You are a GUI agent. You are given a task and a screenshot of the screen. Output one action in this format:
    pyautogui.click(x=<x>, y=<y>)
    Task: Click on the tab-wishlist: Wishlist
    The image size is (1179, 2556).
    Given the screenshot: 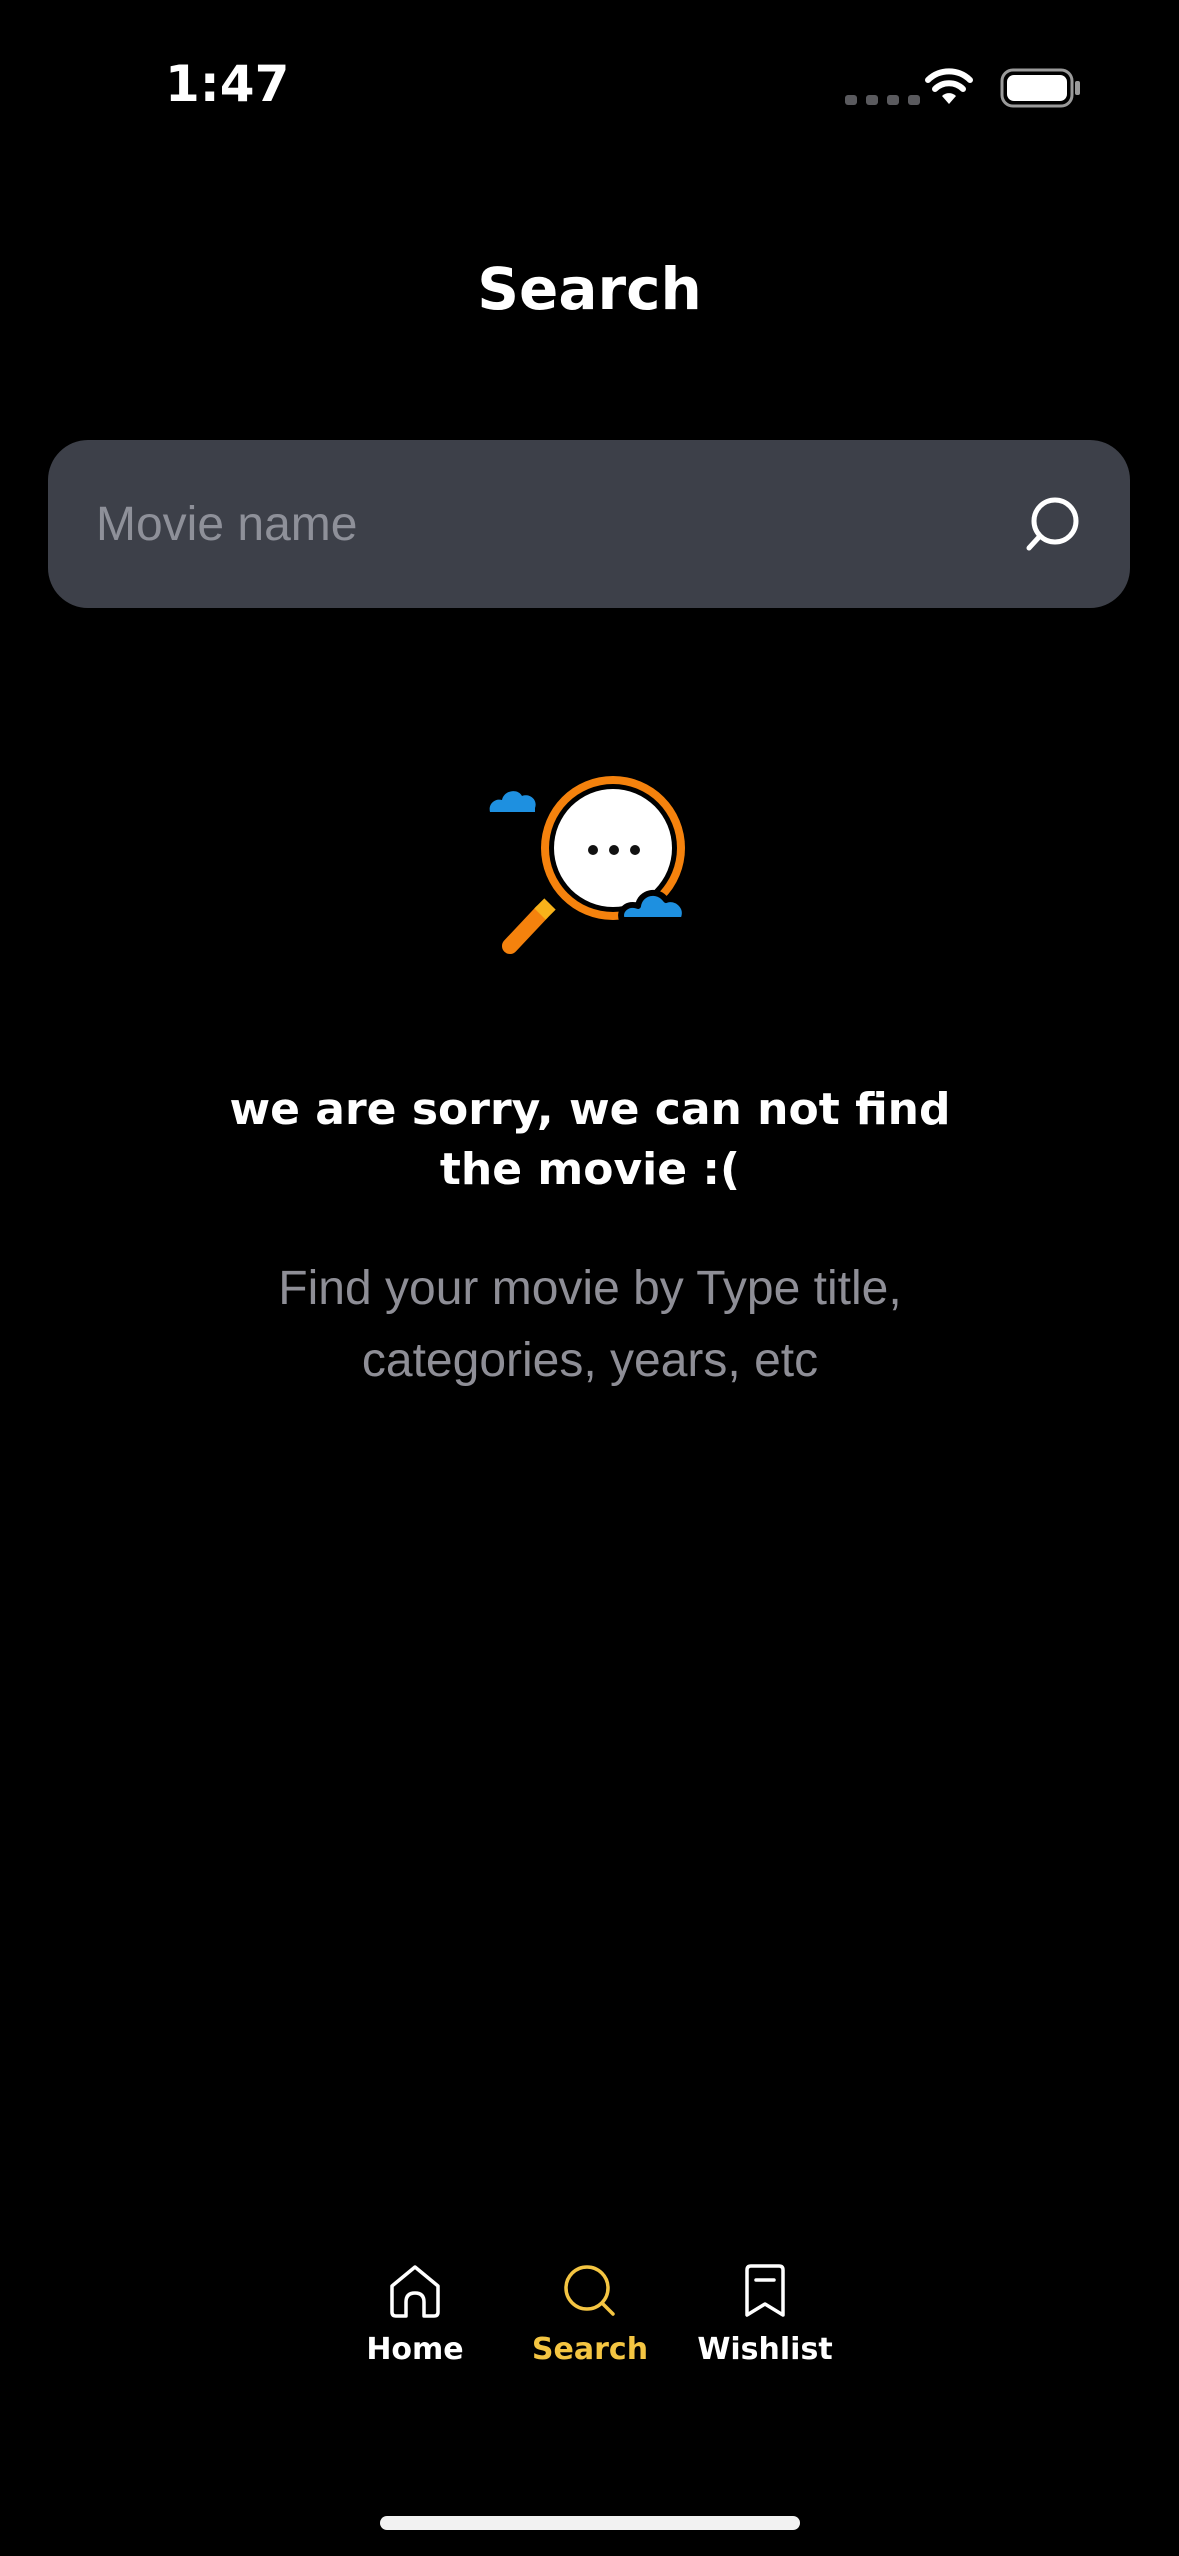 What is the action you would take?
    pyautogui.click(x=765, y=2318)
    